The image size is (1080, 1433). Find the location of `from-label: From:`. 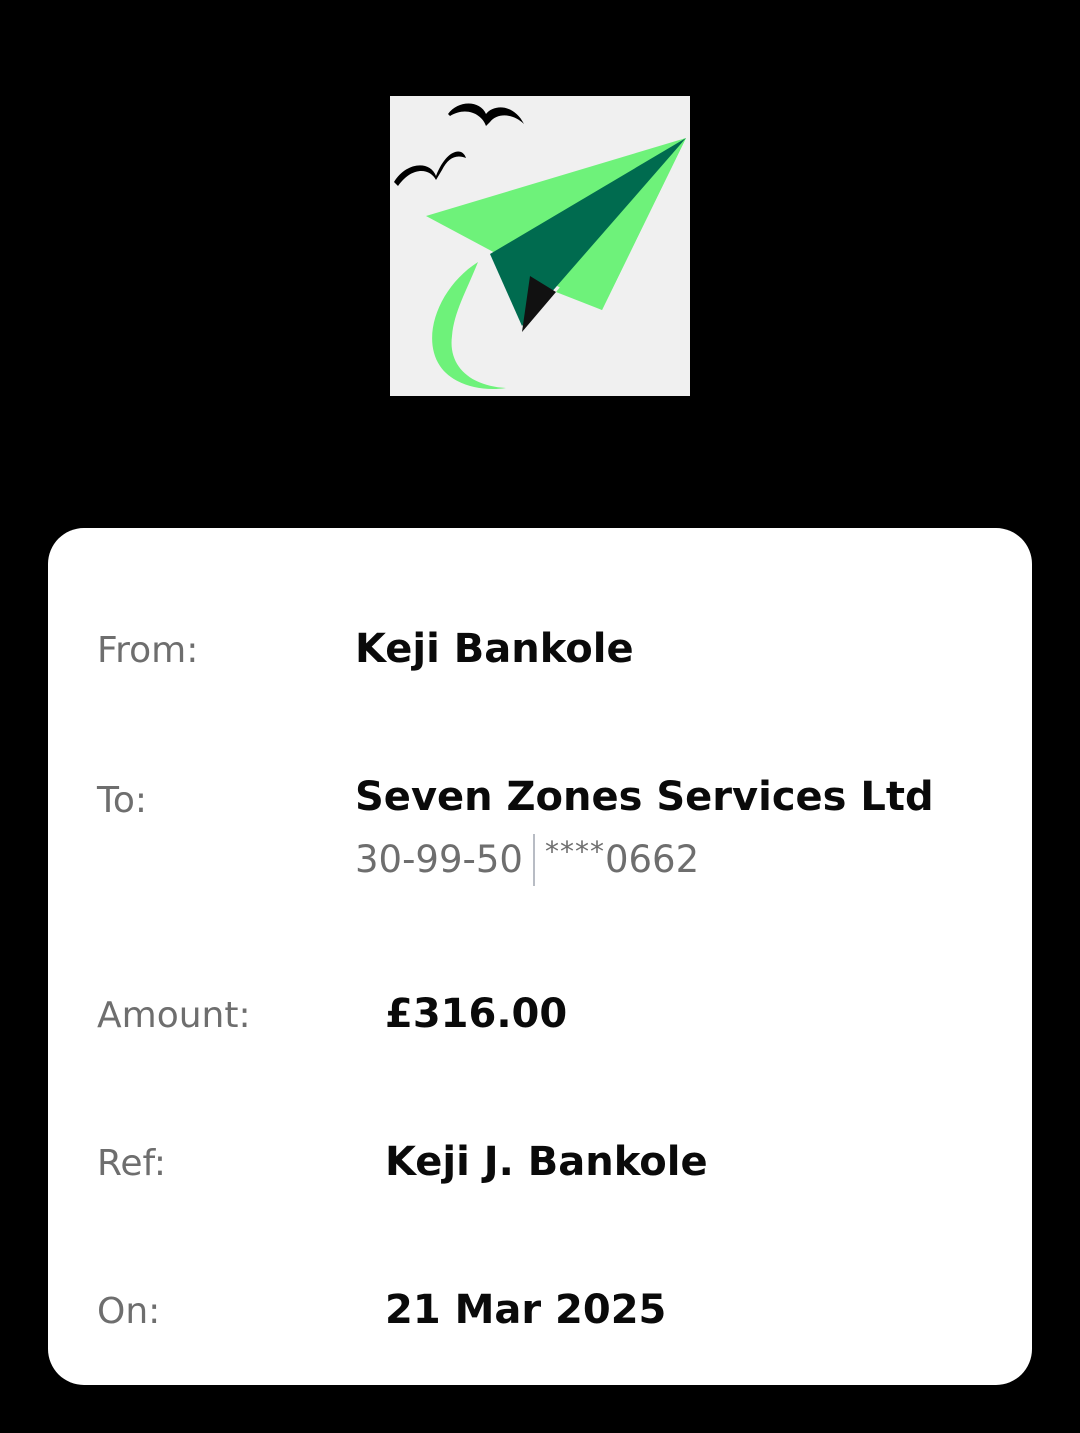

from-label: From: is located at coordinates (148, 650).